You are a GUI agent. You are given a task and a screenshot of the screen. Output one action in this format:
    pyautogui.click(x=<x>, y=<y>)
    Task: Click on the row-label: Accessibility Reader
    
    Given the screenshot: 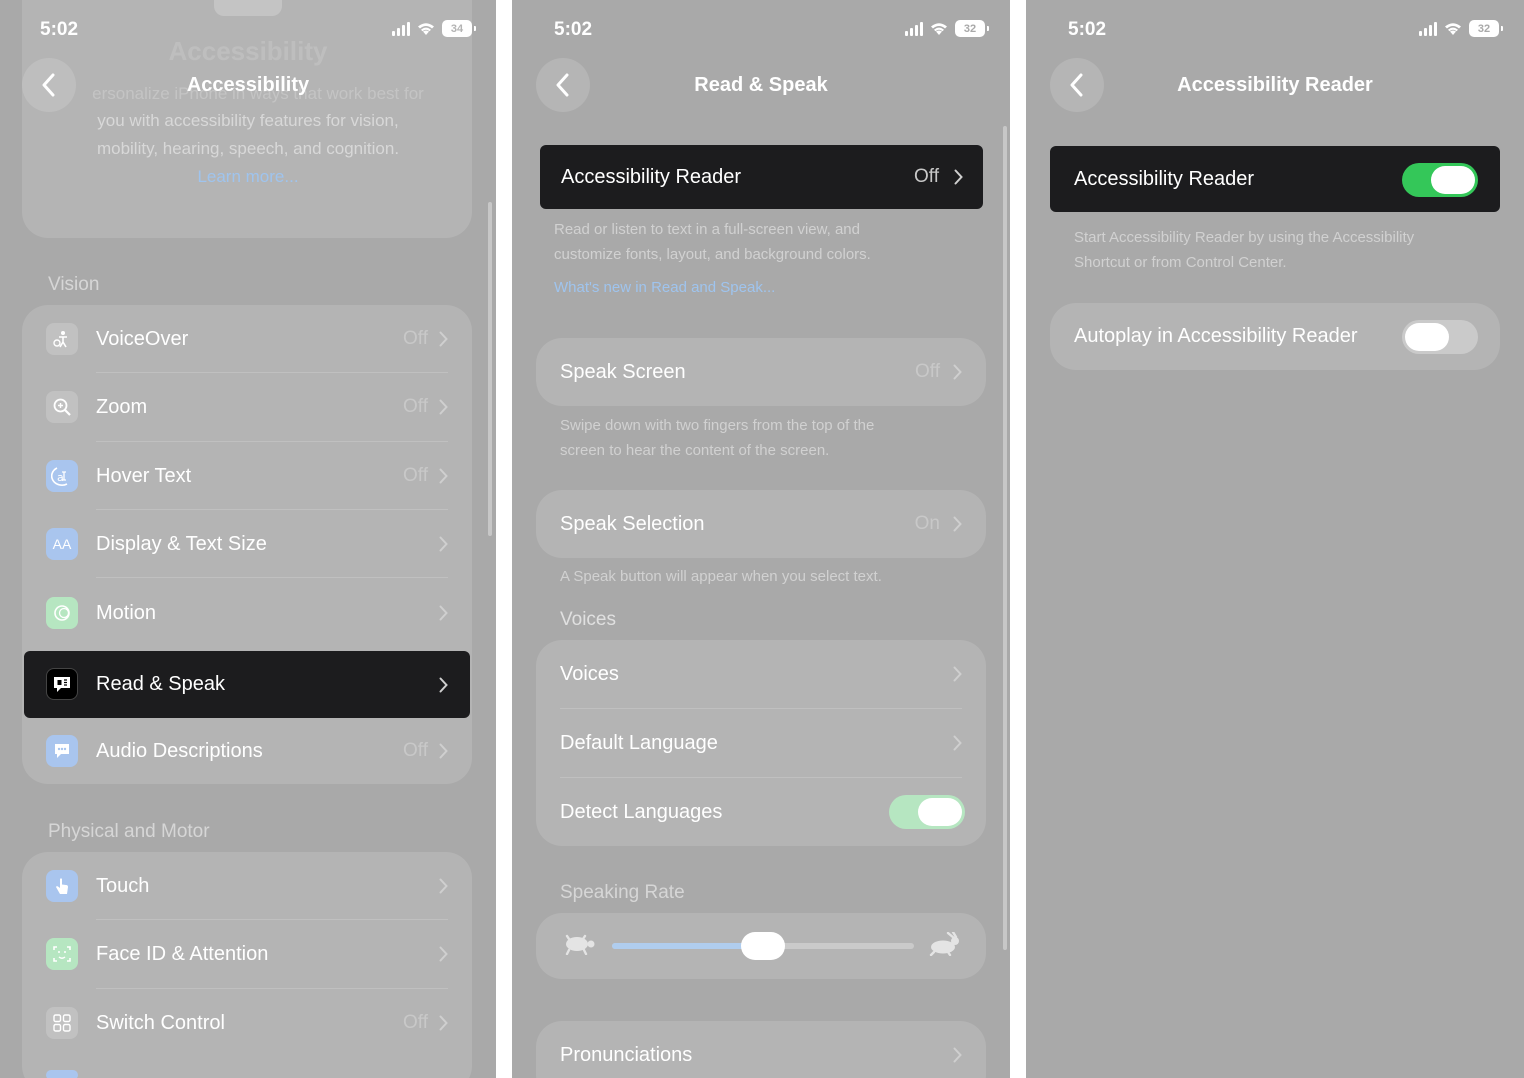 What is the action you would take?
    pyautogui.click(x=1164, y=178)
    